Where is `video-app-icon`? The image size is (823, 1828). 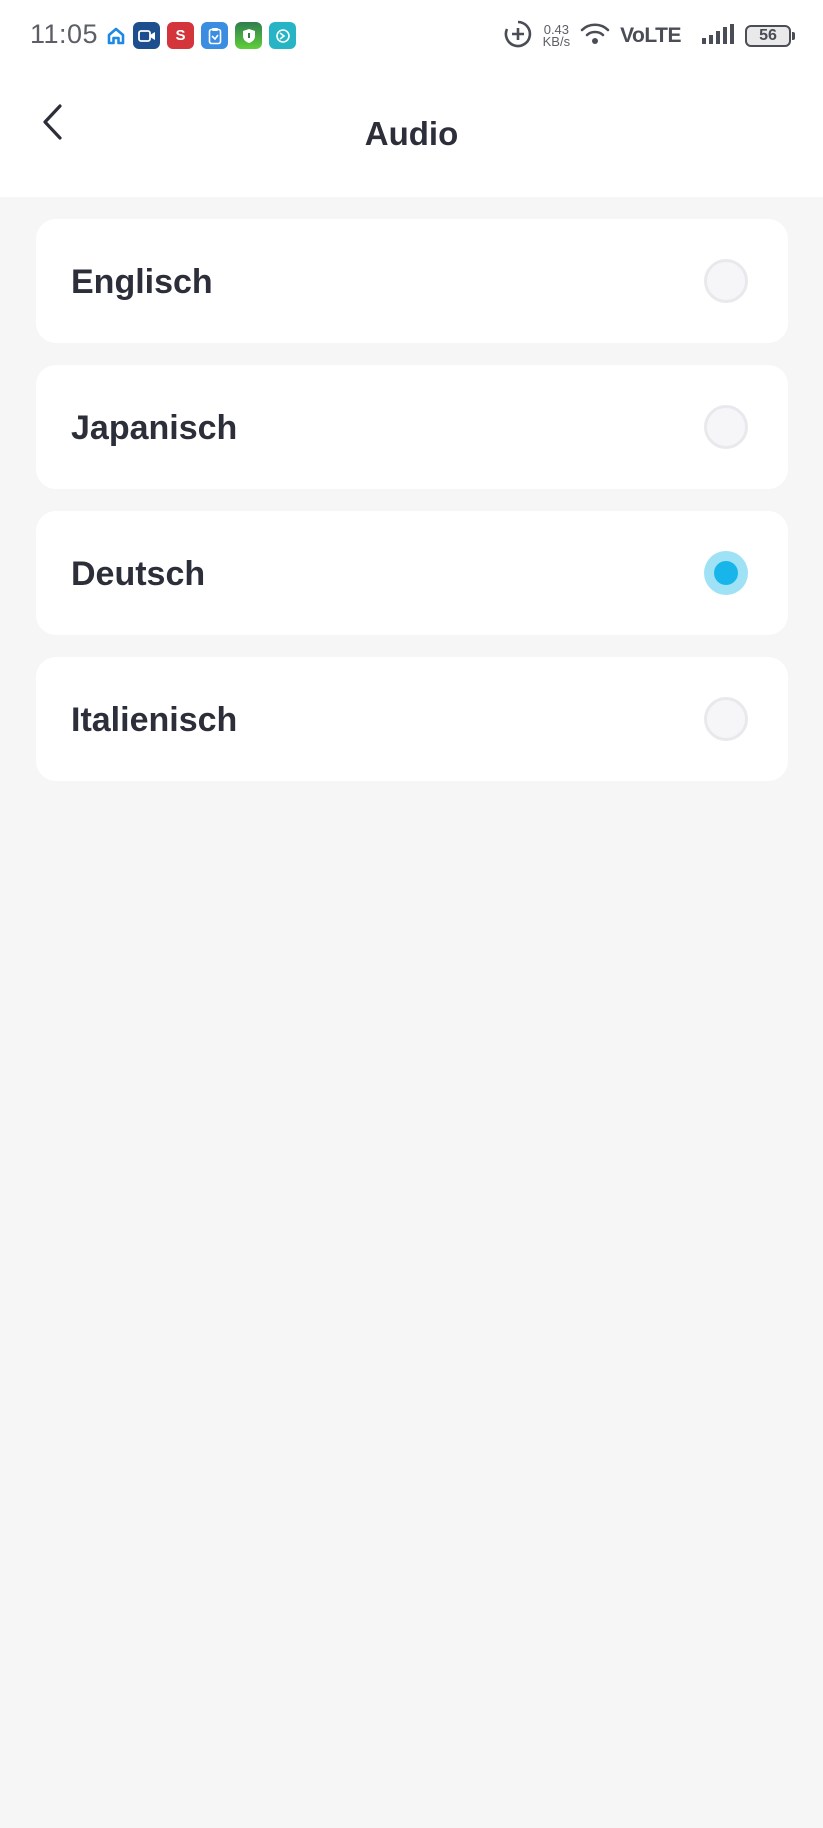
video-app-icon is located at coordinates (146, 35).